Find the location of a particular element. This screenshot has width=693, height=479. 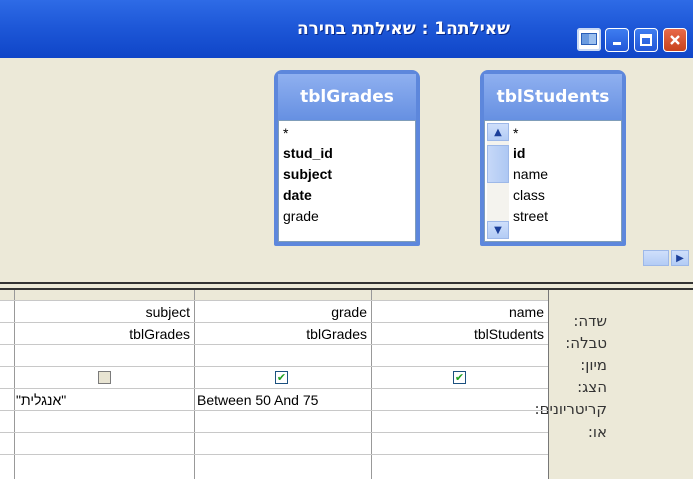

show-checkbox is located at coordinates (104, 377).